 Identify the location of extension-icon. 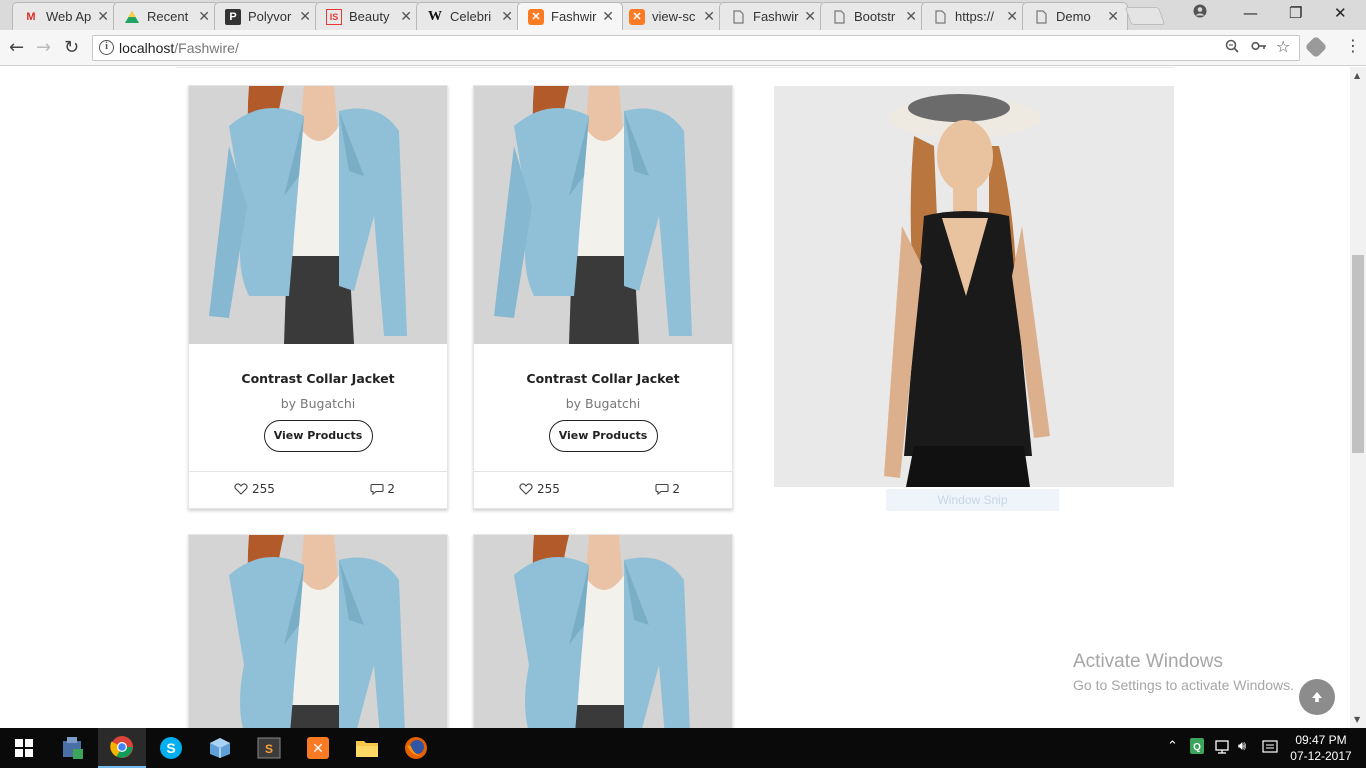
(1316, 47).